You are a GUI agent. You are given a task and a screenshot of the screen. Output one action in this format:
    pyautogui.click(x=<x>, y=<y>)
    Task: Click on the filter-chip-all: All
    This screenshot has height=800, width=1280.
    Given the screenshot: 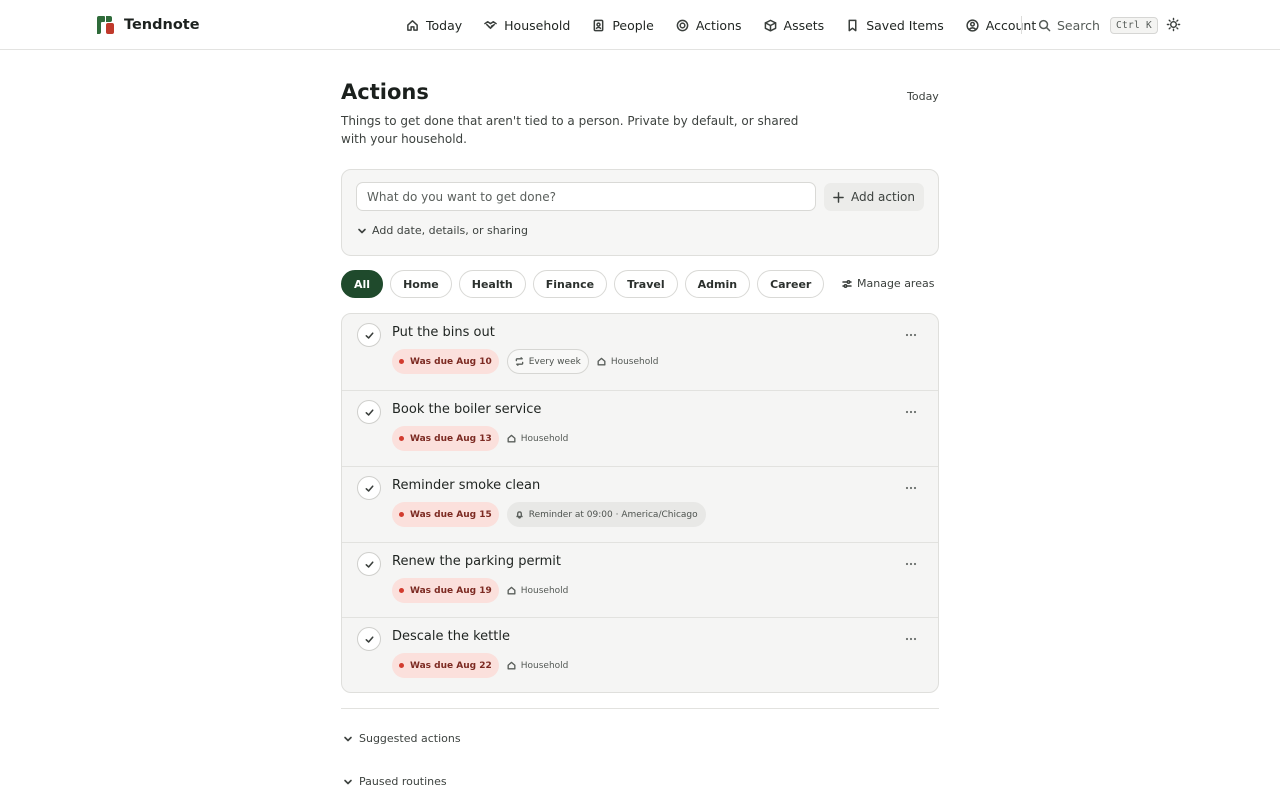 What is the action you would take?
    pyautogui.click(x=362, y=284)
    